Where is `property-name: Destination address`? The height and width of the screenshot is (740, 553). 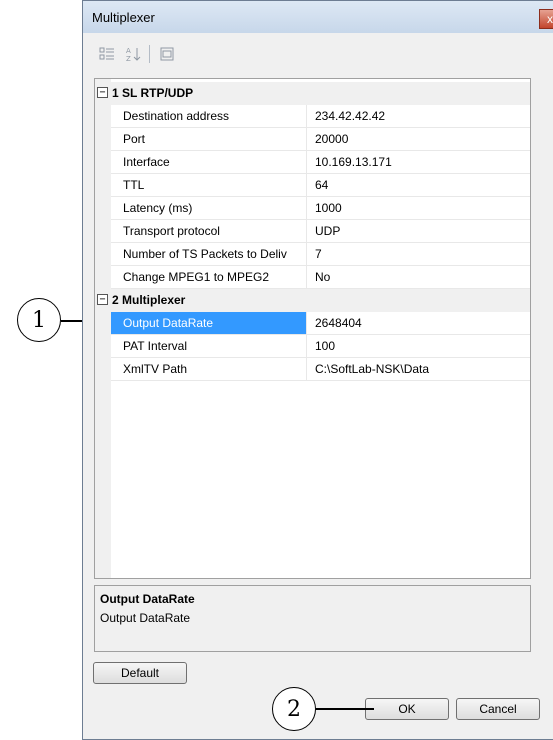
property-name: Destination address is located at coordinates (209, 116).